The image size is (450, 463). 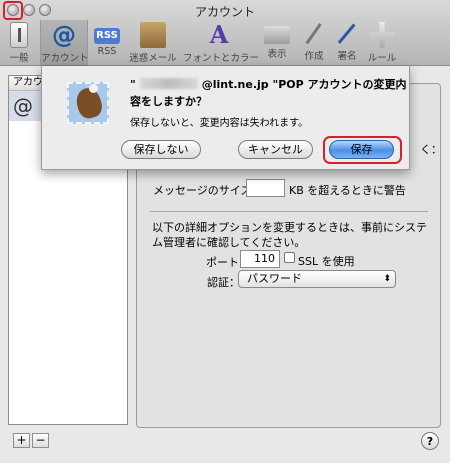 I want to click on junk-mail-icon, so click(x=153, y=35).